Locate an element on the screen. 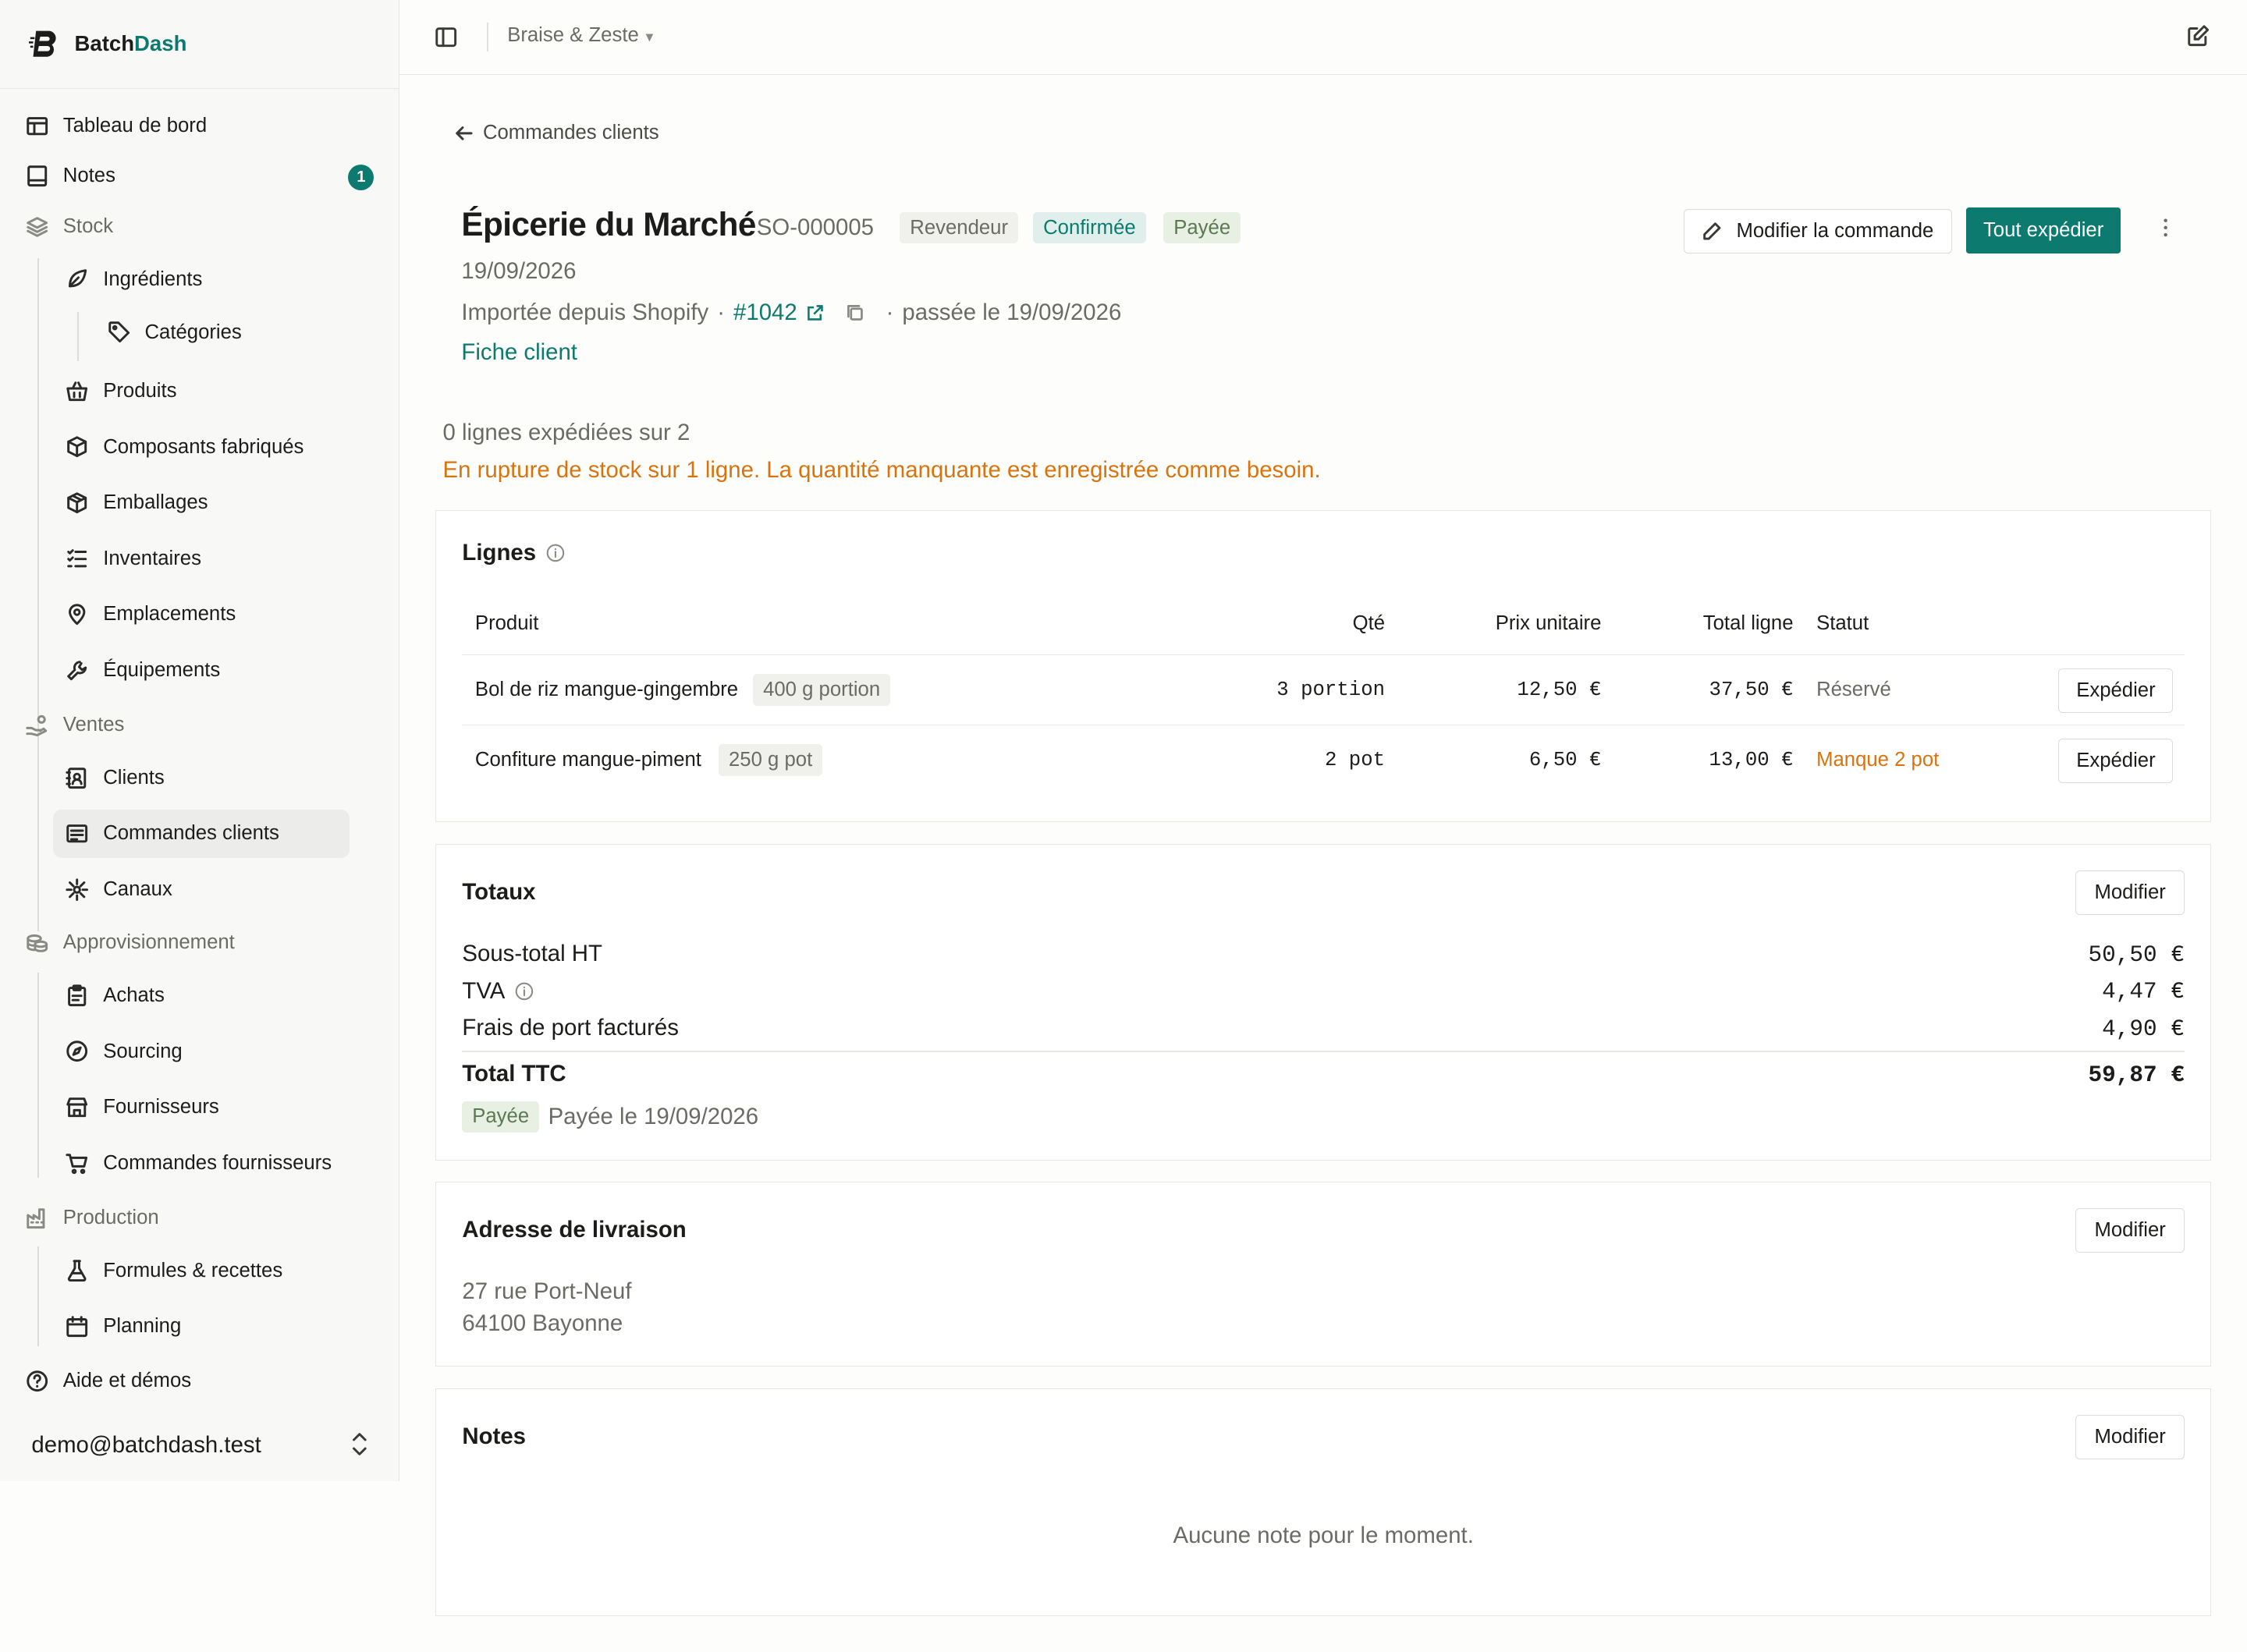  sidebar-toggle-icon is located at coordinates (446, 37).